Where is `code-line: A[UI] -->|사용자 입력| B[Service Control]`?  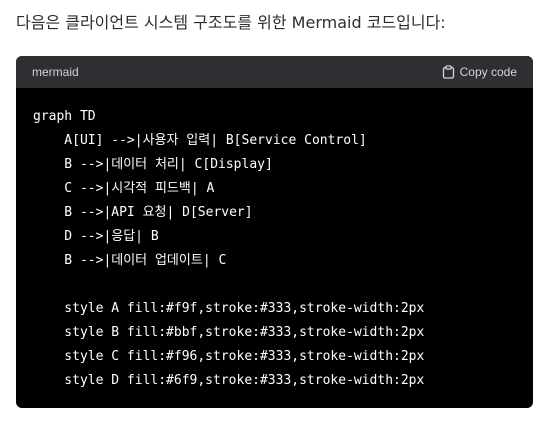
code-line: A[UI] -->|사용자 입력| B[Service Control] is located at coordinates (200, 140).